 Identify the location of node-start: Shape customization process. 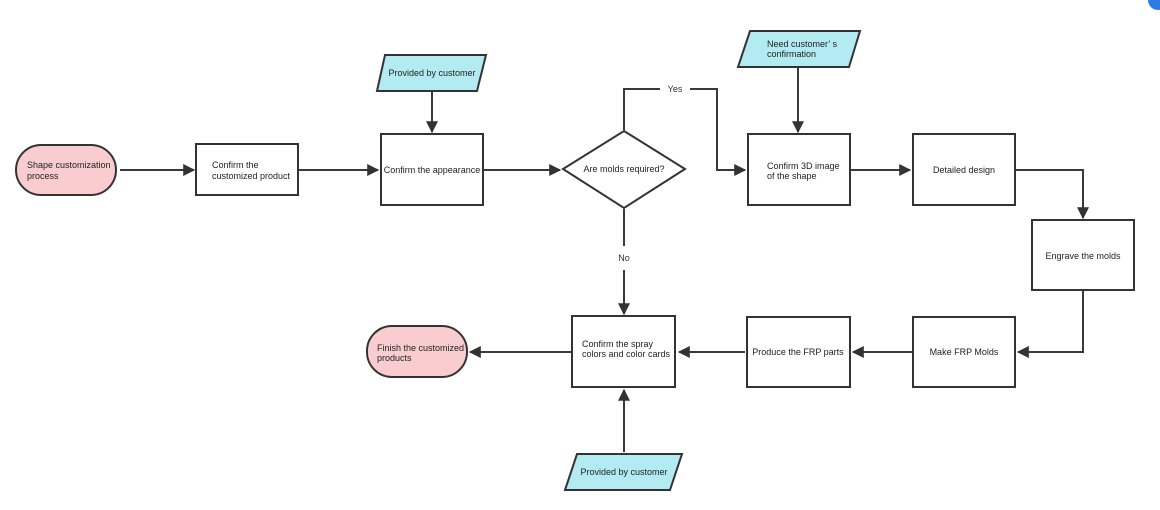
(66, 170).